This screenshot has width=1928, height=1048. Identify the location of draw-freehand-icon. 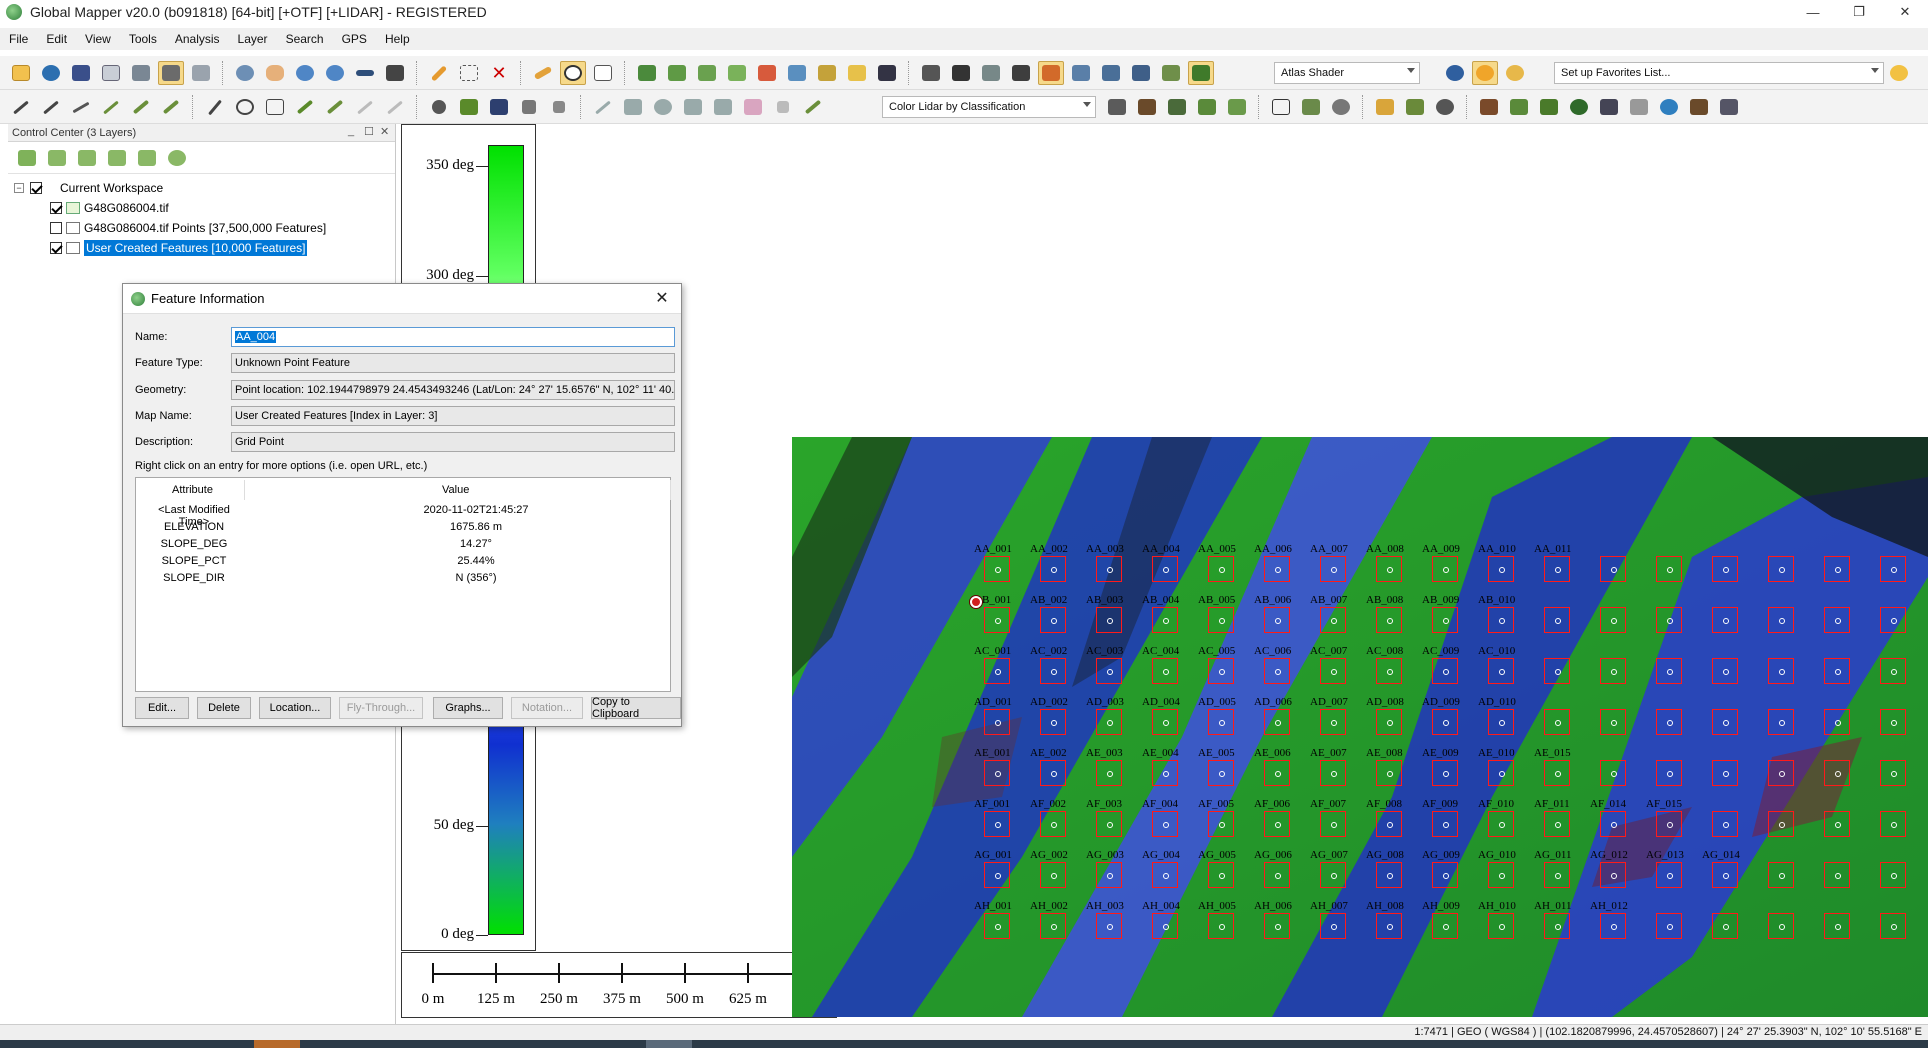
(171, 107).